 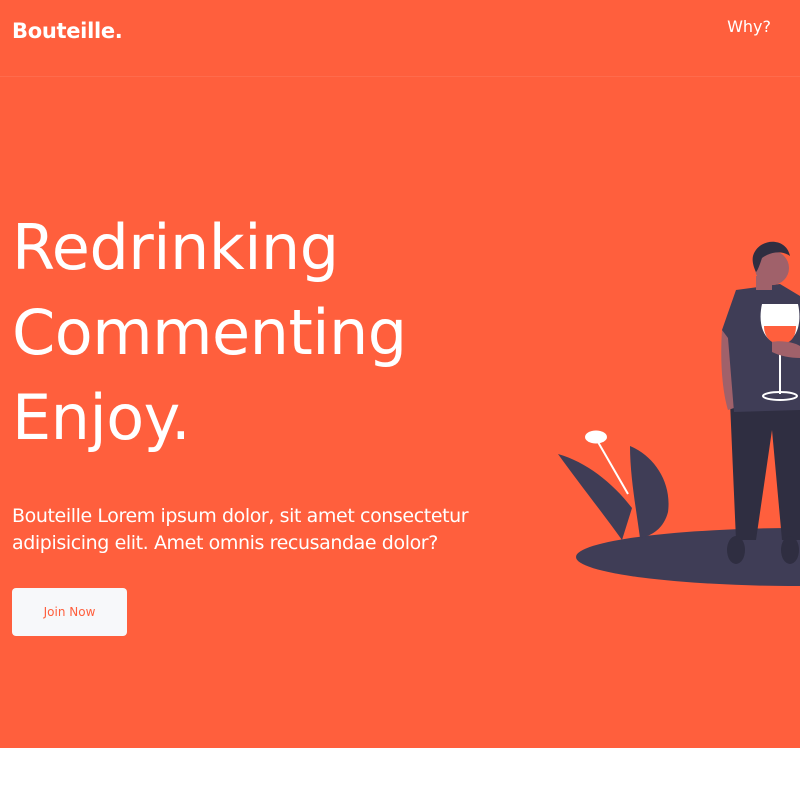 I want to click on nav-link-why: Why?, so click(x=749, y=26).